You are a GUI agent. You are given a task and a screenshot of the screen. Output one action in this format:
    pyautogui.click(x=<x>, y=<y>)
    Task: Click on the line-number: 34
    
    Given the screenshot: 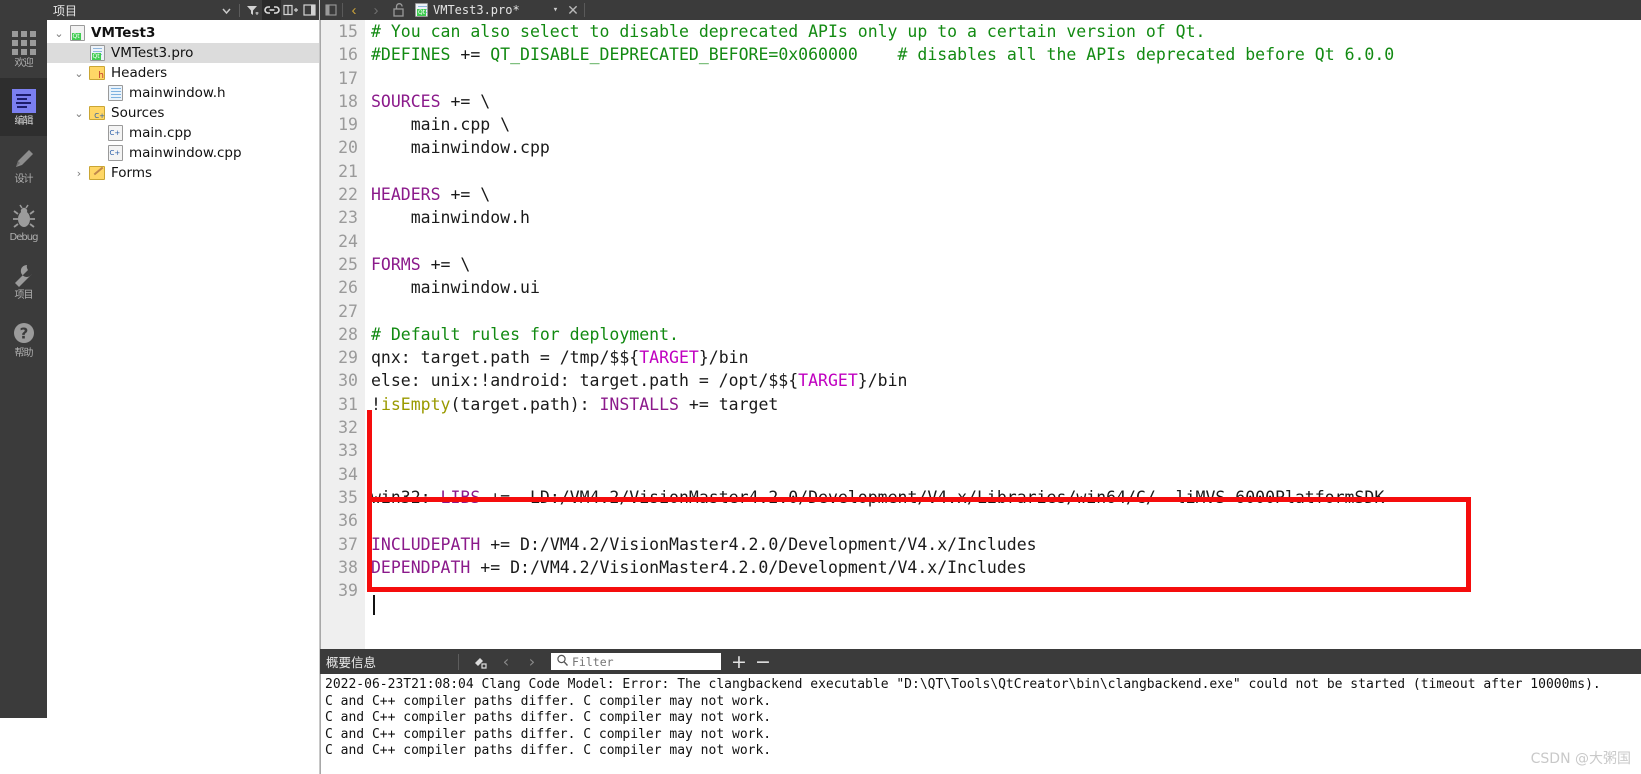 What is the action you would take?
    pyautogui.click(x=348, y=474)
    